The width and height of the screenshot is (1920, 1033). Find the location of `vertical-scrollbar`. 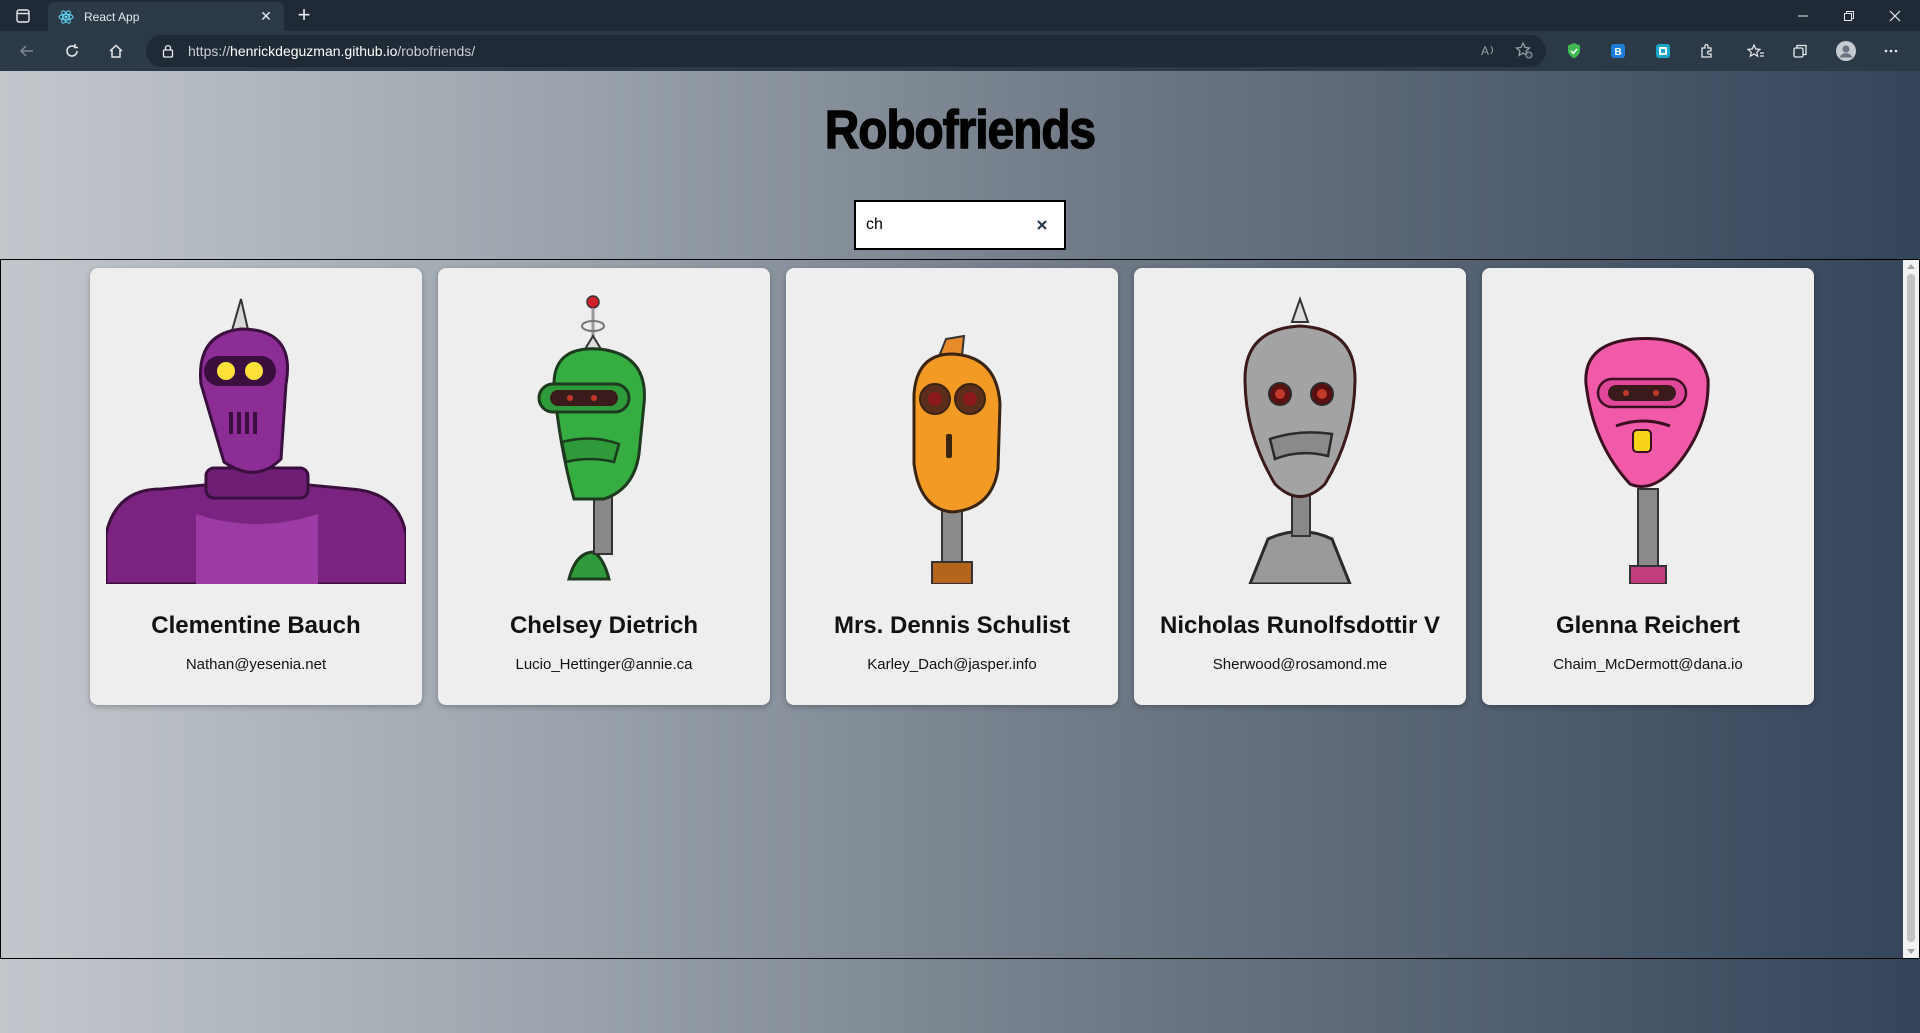

vertical-scrollbar is located at coordinates (1911, 609).